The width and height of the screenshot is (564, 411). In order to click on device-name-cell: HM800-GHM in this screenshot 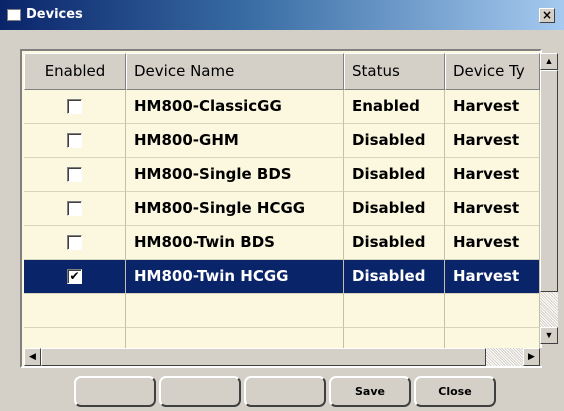, I will do `click(235, 141)`.